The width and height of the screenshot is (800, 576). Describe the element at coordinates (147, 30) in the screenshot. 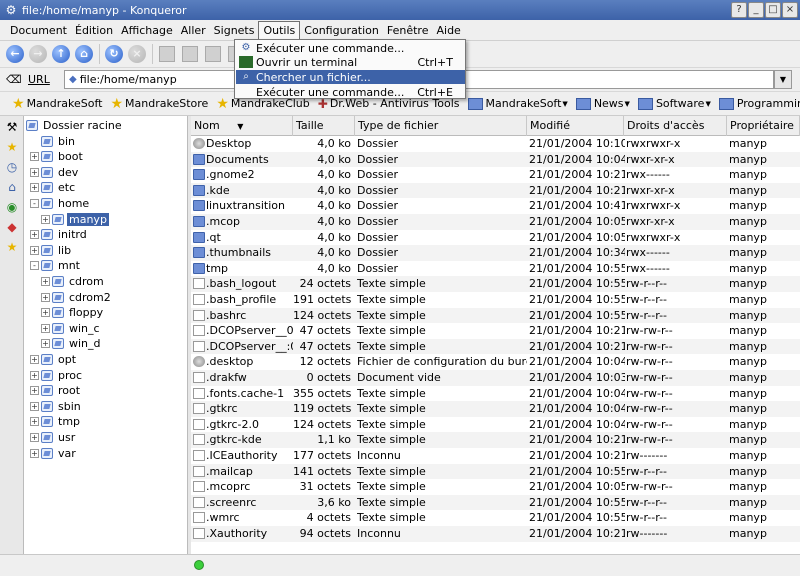

I see `menu-affichage: Affichage` at that location.